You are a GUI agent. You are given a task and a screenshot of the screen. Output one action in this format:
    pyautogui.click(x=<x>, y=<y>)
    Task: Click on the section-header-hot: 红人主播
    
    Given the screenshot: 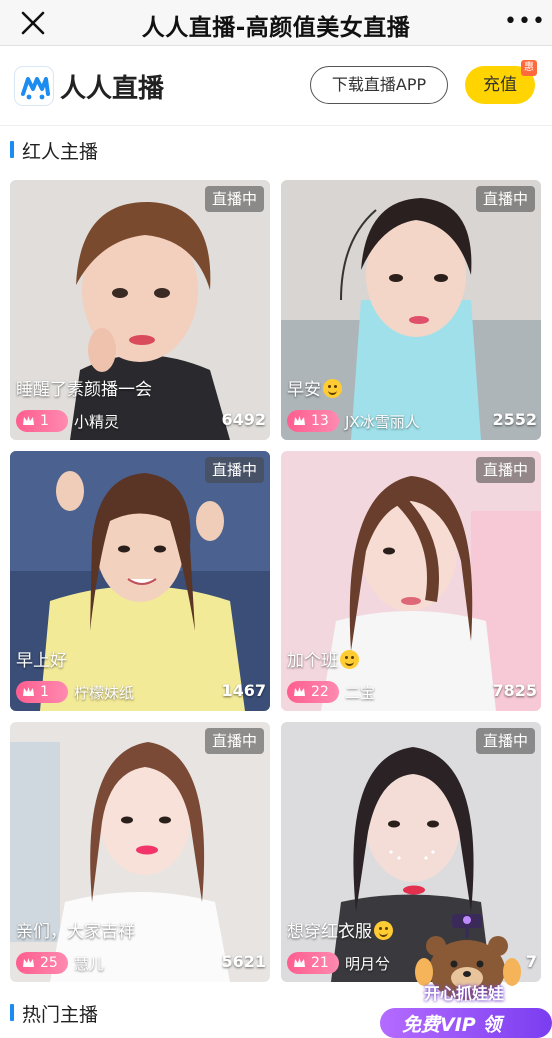 What is the action you would take?
    pyautogui.click(x=276, y=149)
    